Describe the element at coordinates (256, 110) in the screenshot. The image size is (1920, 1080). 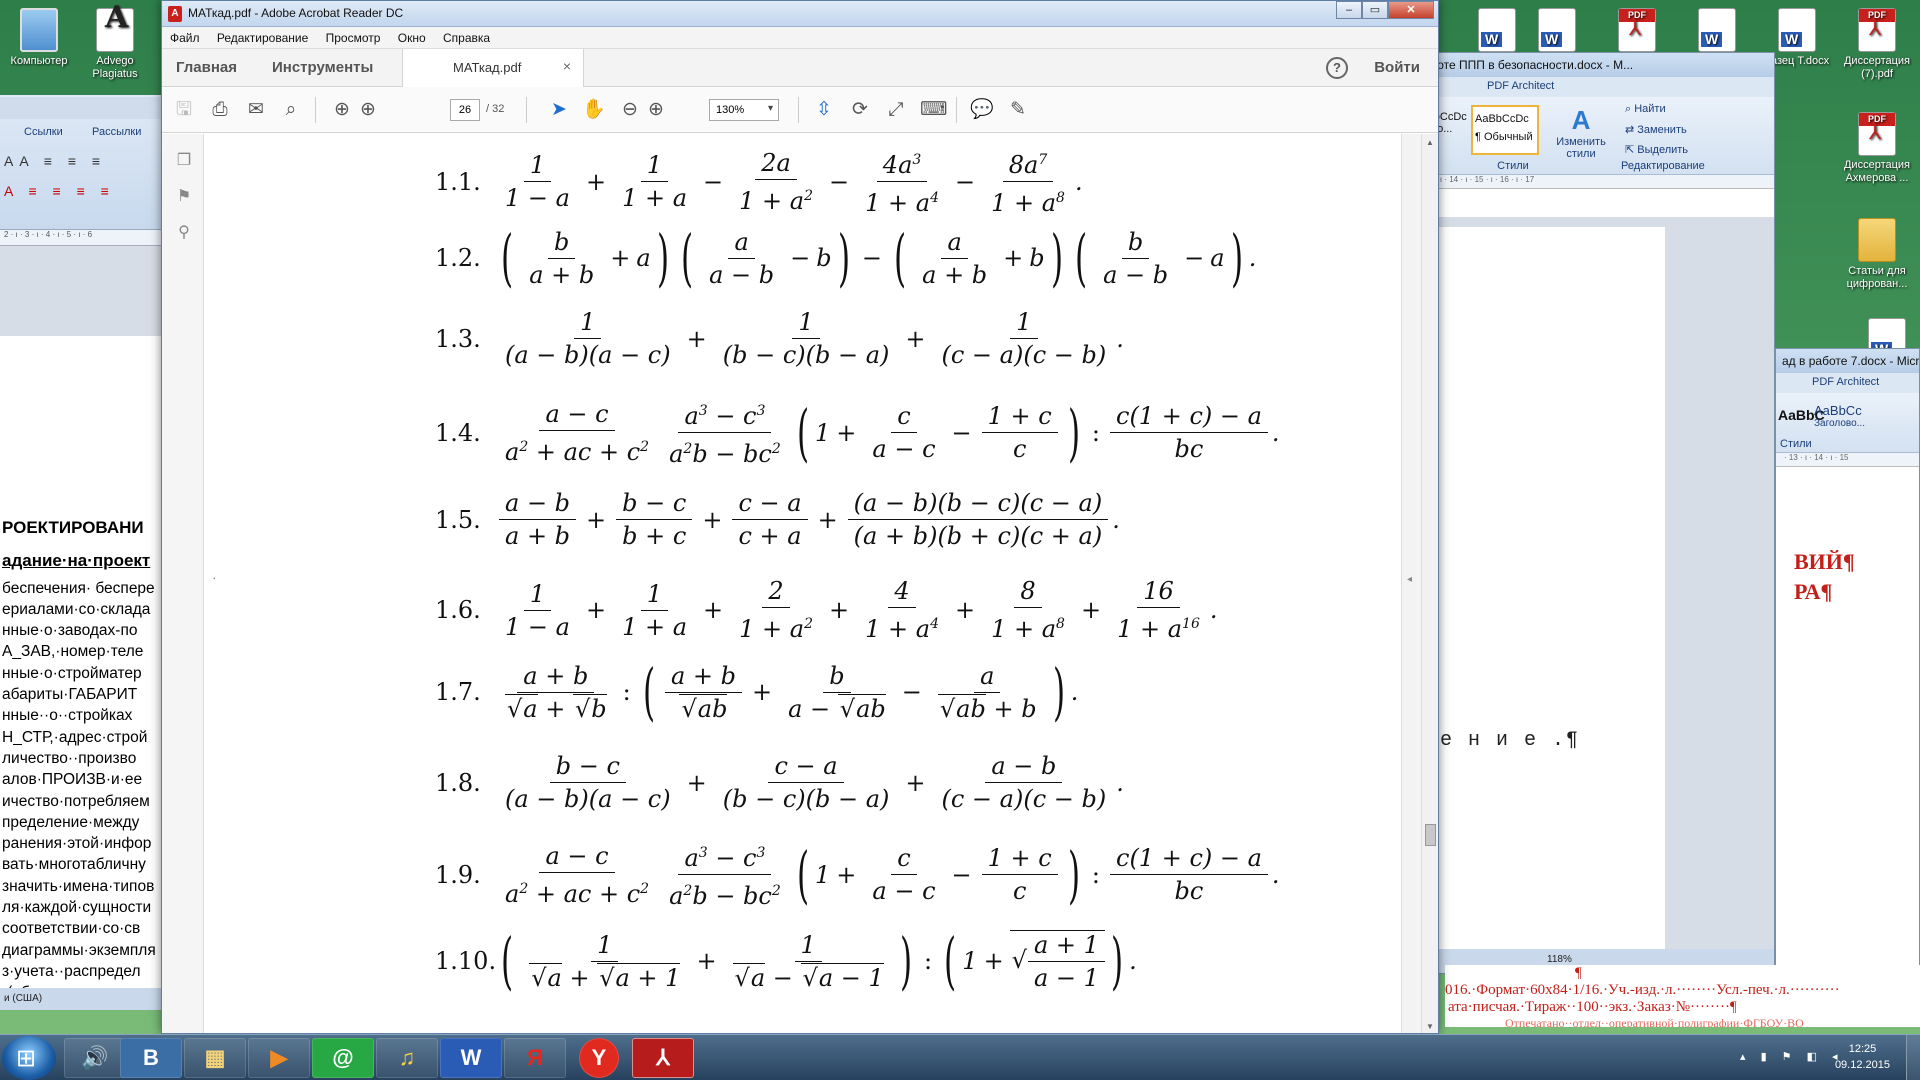
I see `email-icon: ✉` at that location.